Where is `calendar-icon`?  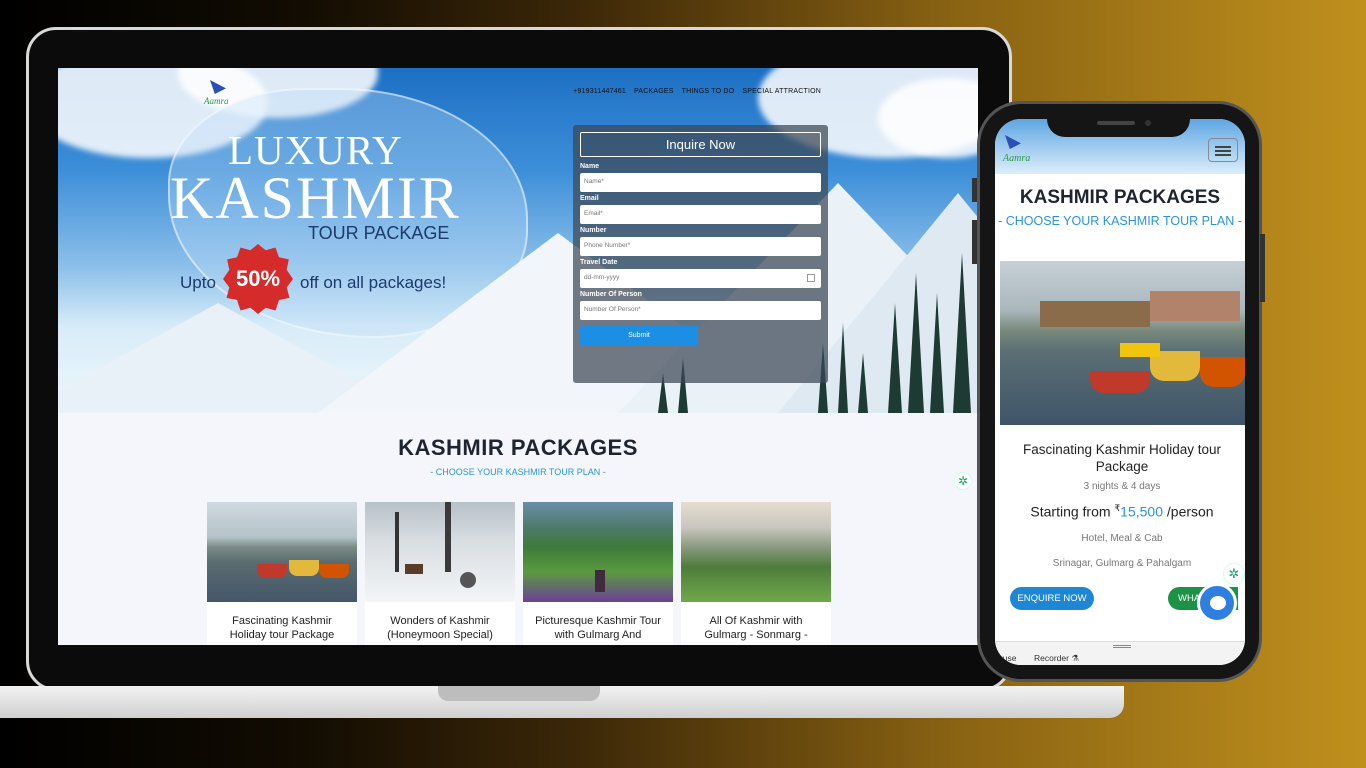 calendar-icon is located at coordinates (811, 278).